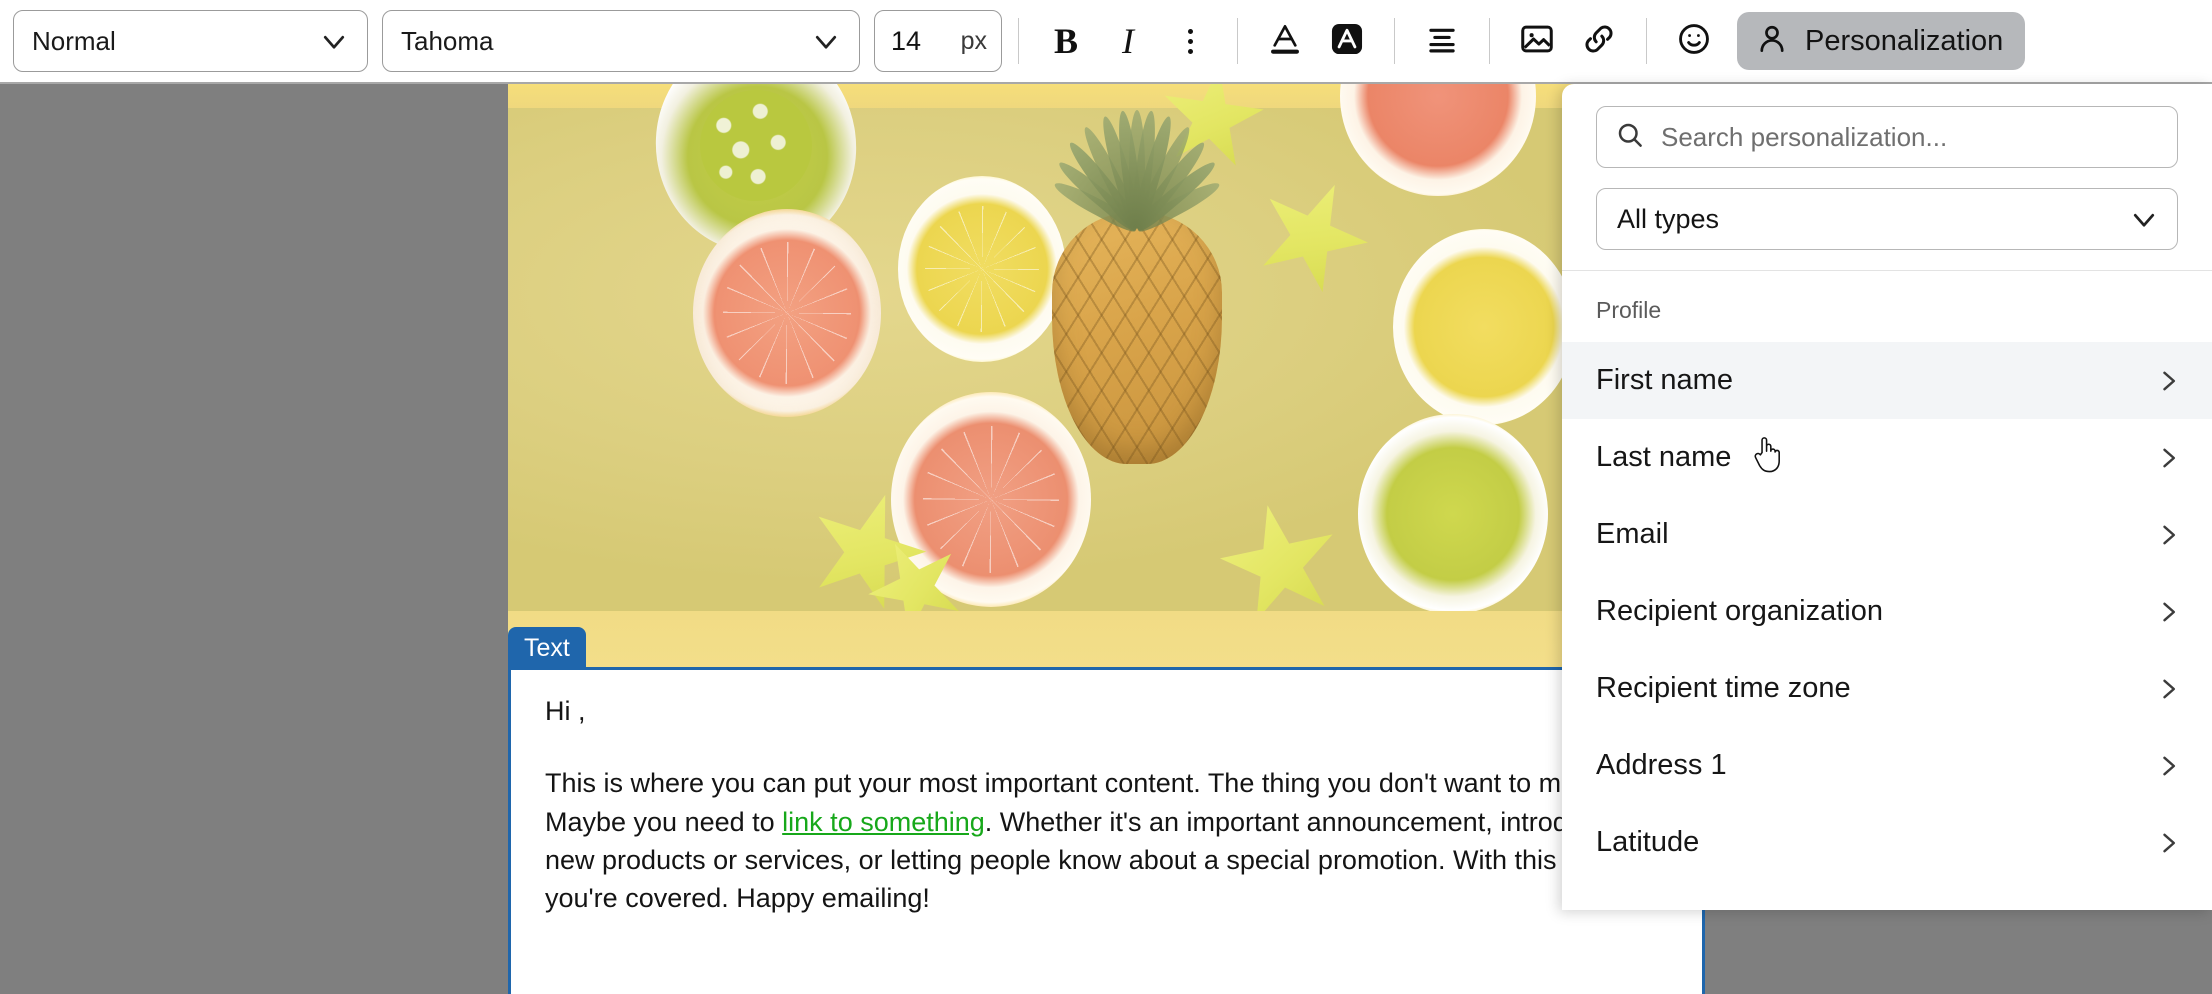  I want to click on personalization-button: Personalization, so click(1881, 41).